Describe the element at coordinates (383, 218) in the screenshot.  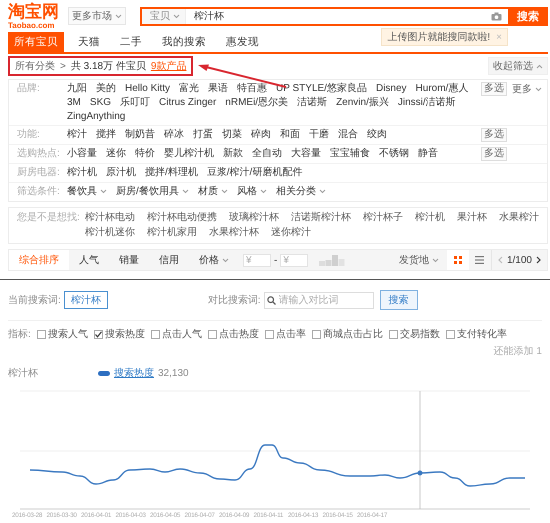
I see `suggestion-link: 榨汁杯子` at that location.